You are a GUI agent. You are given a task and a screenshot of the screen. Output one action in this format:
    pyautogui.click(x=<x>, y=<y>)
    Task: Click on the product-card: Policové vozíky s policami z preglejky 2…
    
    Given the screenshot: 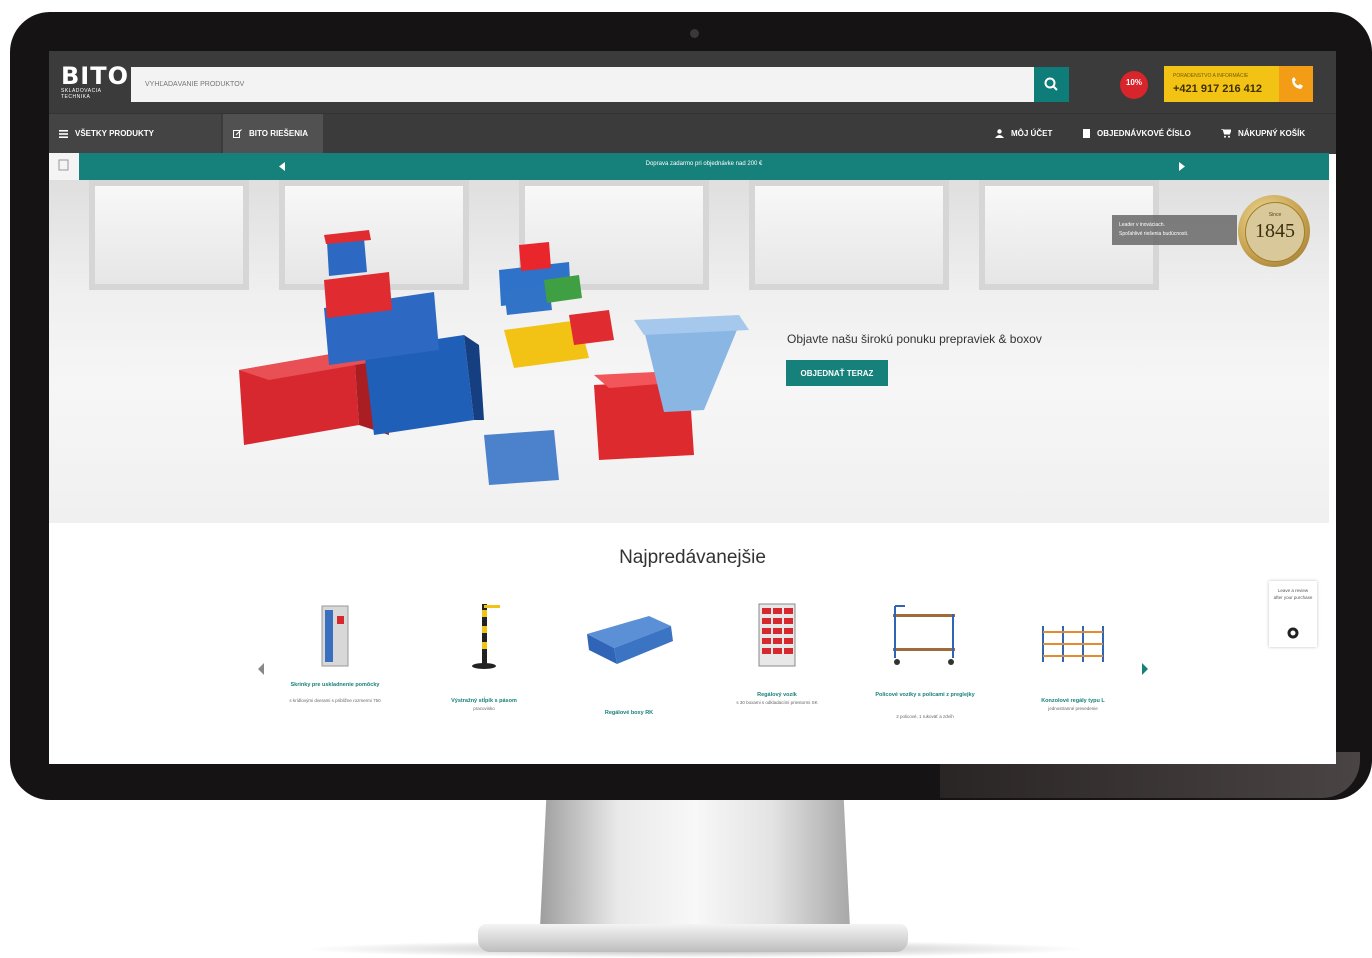 What is the action you would take?
    pyautogui.click(x=925, y=657)
    